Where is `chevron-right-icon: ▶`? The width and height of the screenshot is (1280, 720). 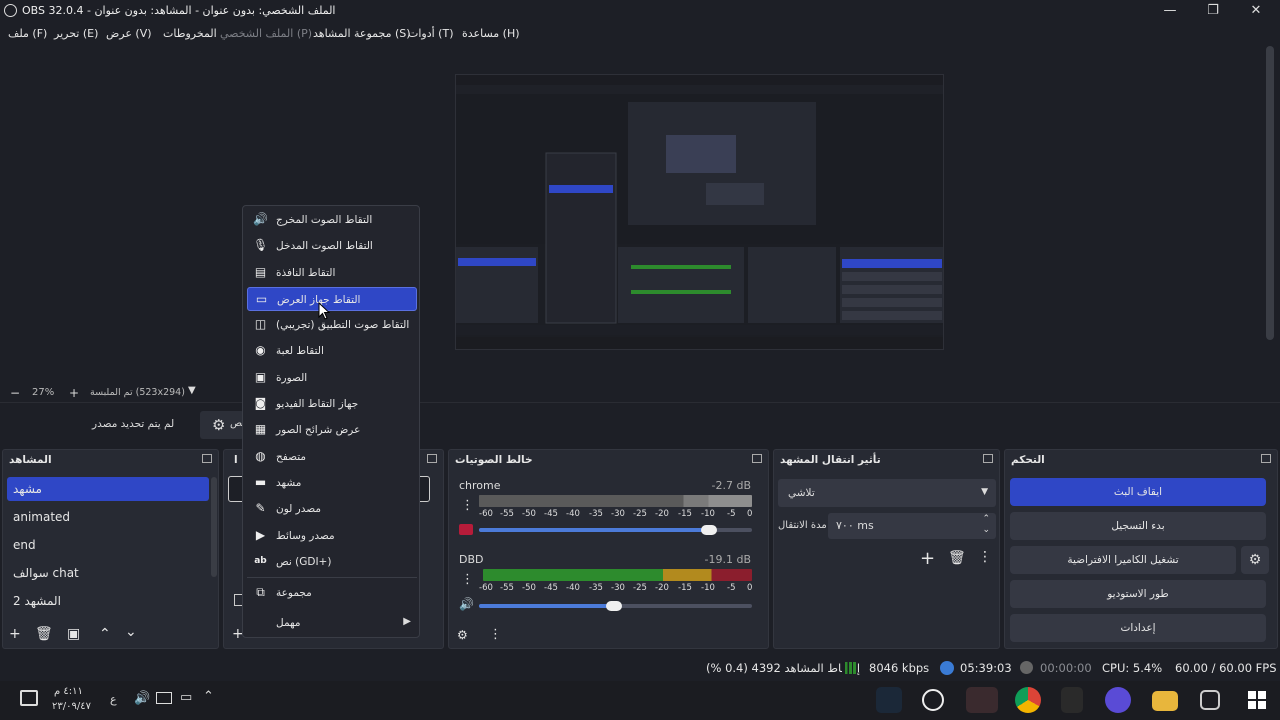 chevron-right-icon: ▶ is located at coordinates (407, 621).